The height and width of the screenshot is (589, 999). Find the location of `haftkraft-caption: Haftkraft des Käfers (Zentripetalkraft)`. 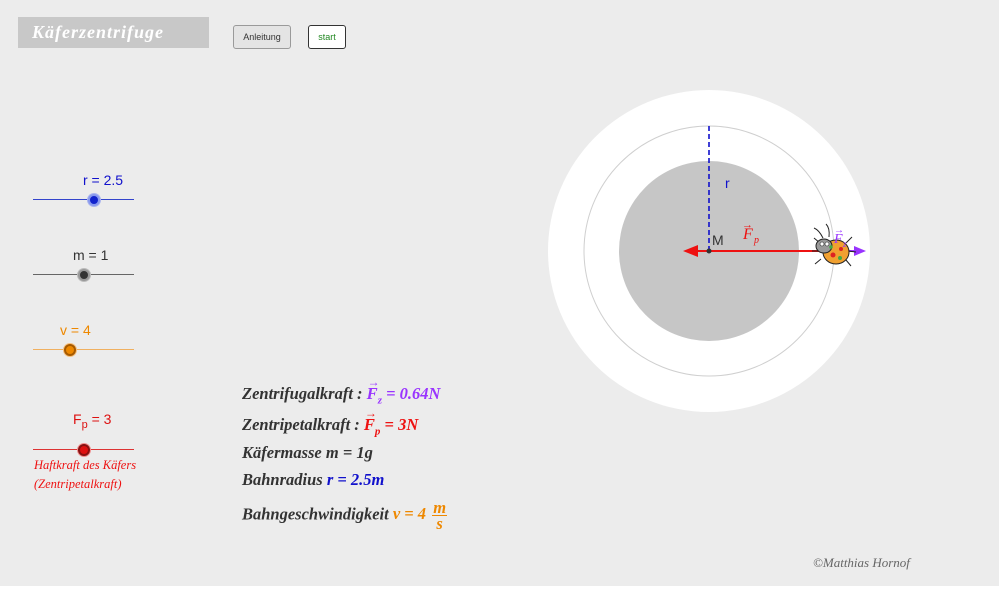

haftkraft-caption: Haftkraft des Käfers (Zentripetalkraft) is located at coordinates (85, 474).